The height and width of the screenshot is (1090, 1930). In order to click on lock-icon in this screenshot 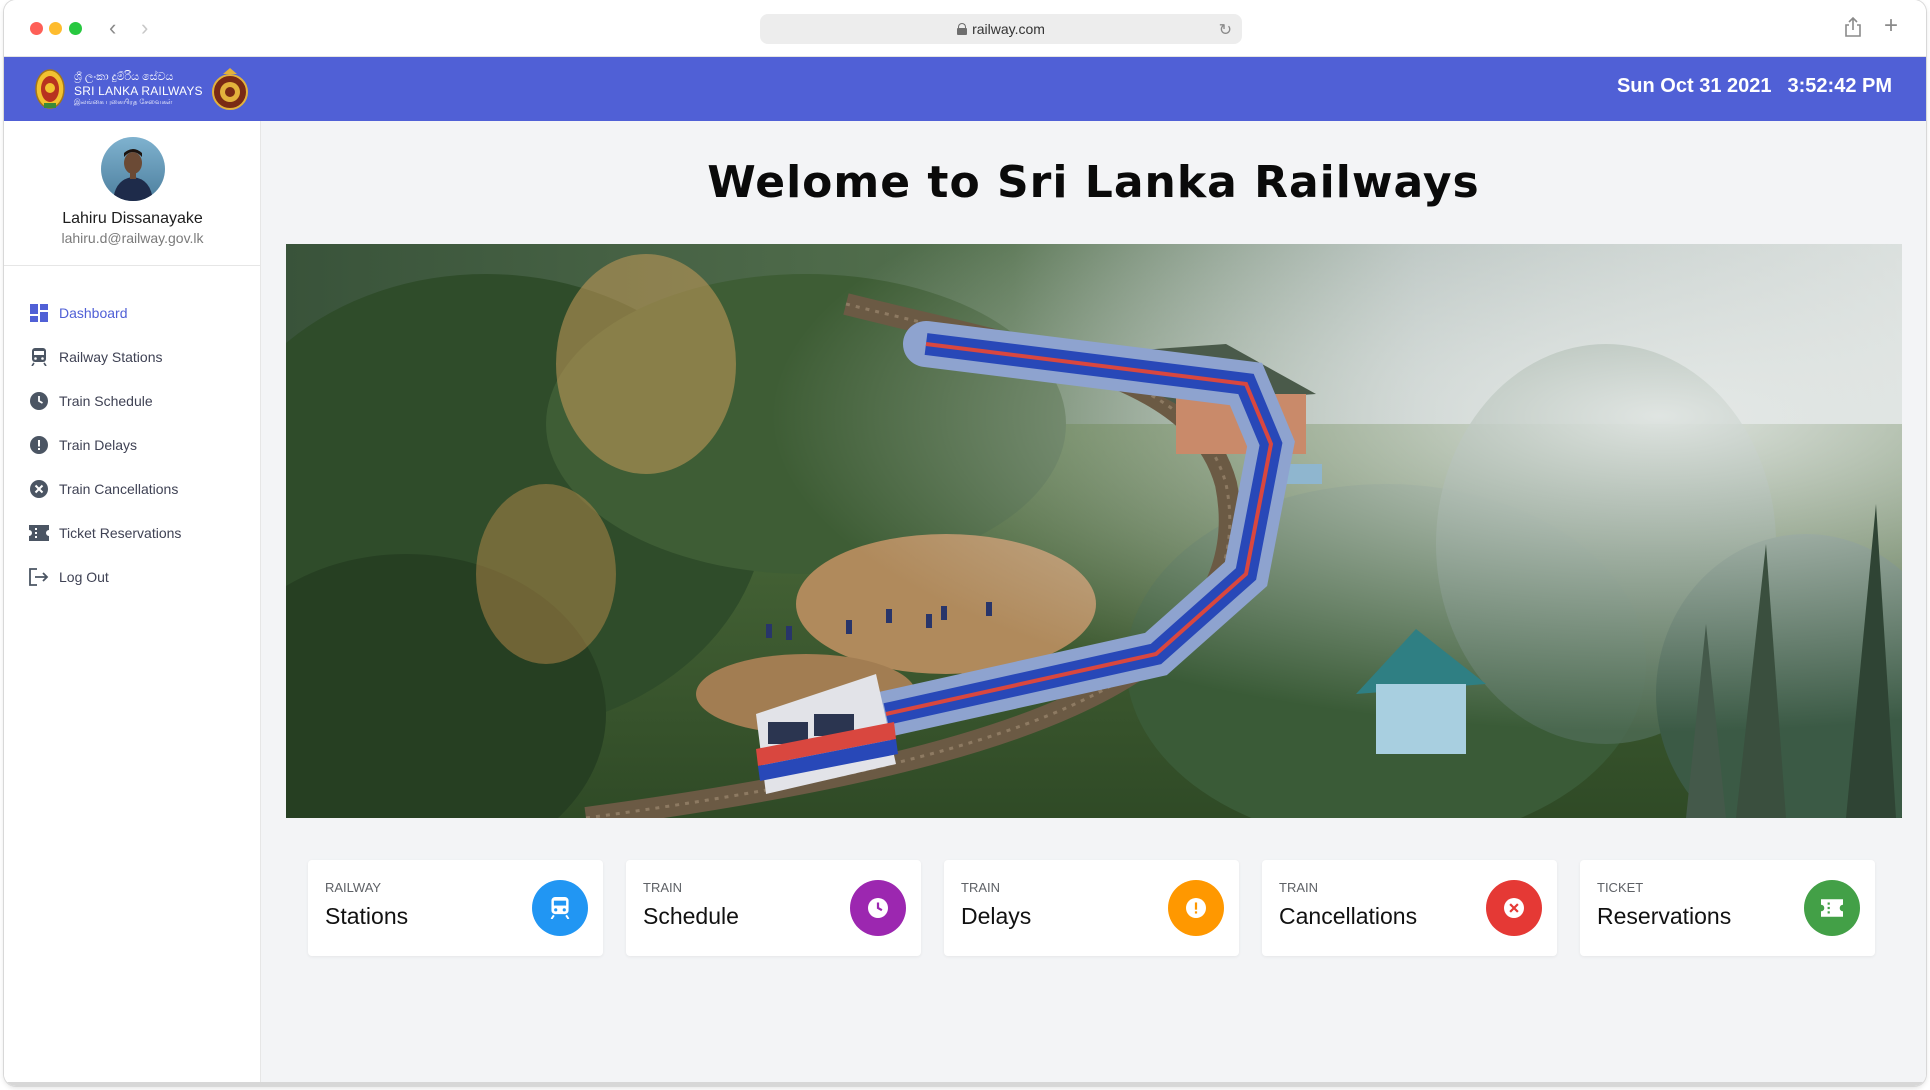, I will do `click(962, 29)`.